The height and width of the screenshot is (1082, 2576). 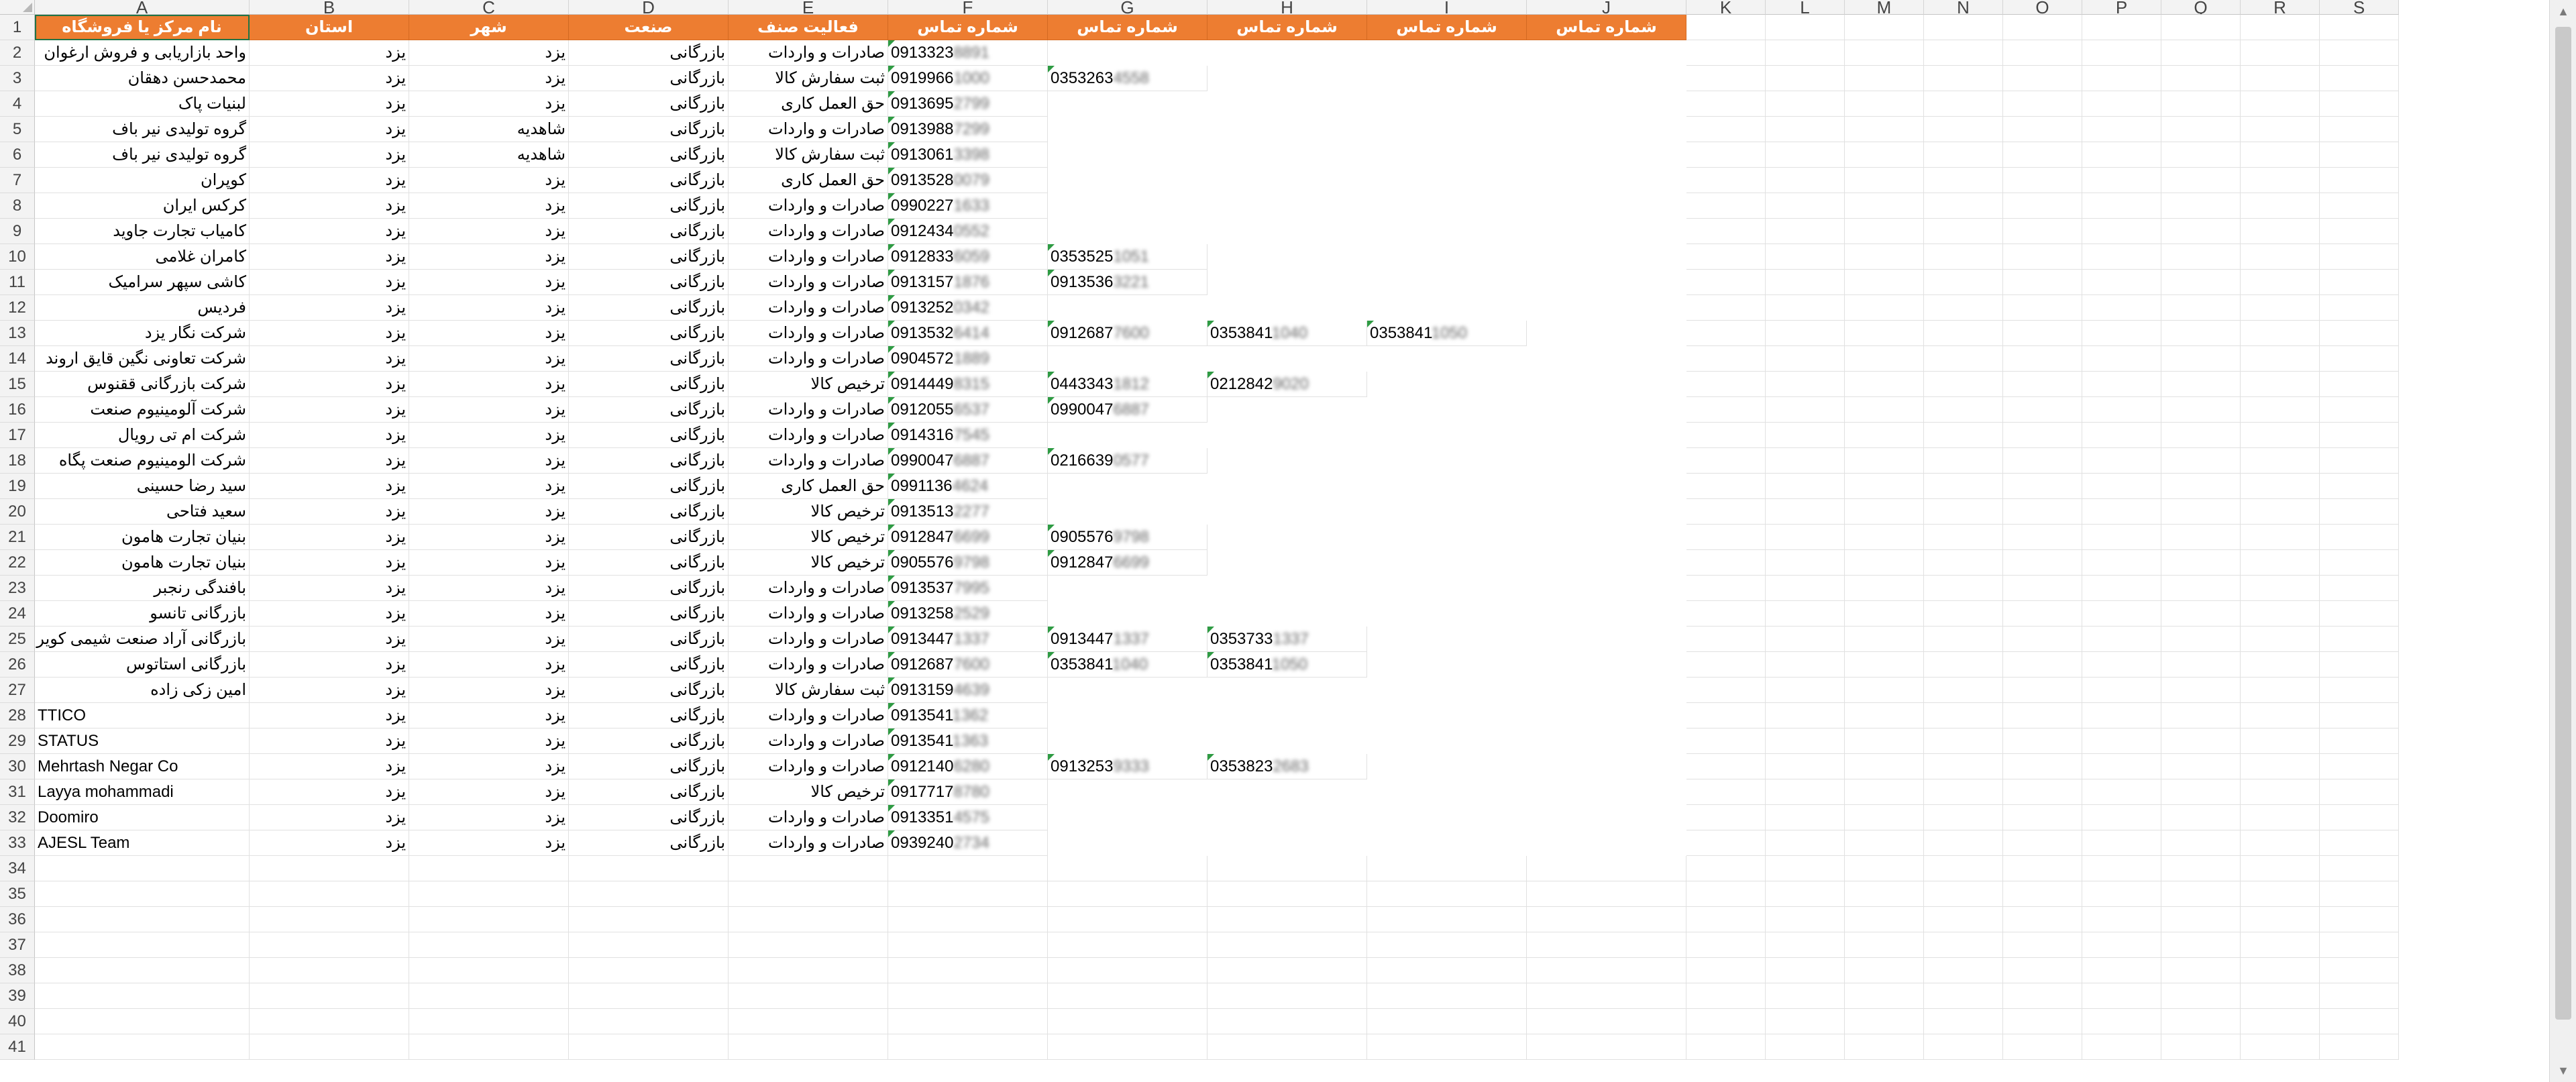 I want to click on table-cell: بازرگانی استاتوس, so click(x=142, y=665).